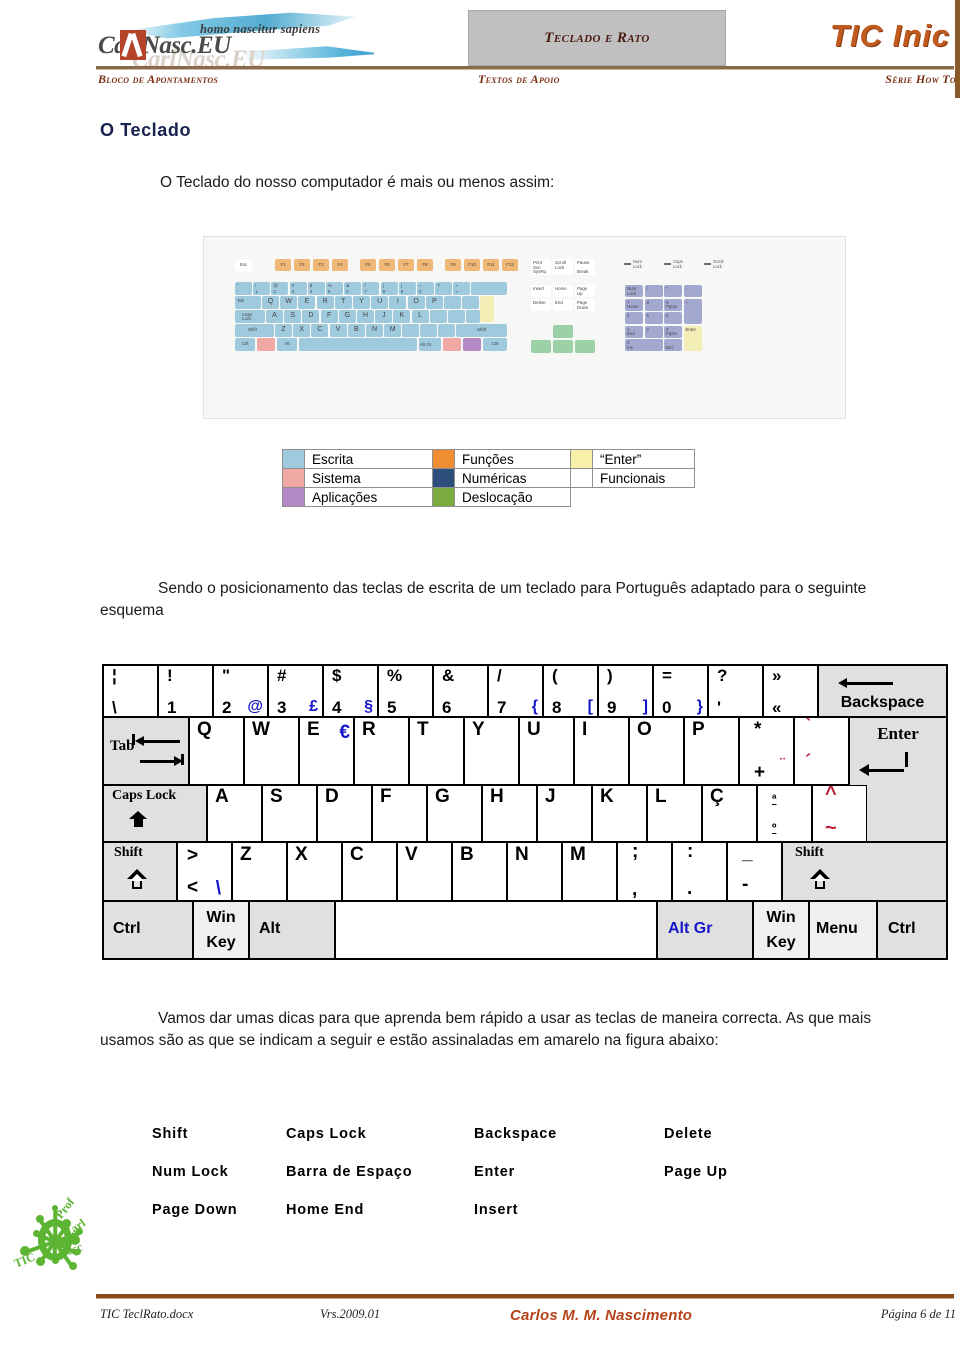 Image resolution: width=960 pixels, height=1348 pixels. Describe the element at coordinates (496, 1210) in the screenshot. I see `key-name: Insert` at that location.